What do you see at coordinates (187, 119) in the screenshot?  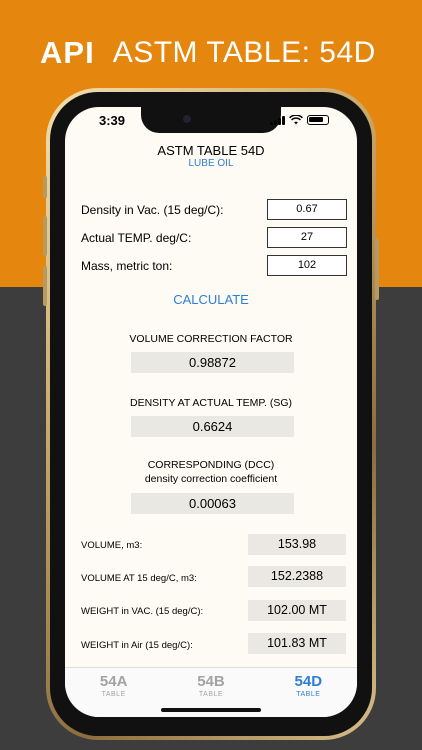 I see `camera-icon` at bounding box center [187, 119].